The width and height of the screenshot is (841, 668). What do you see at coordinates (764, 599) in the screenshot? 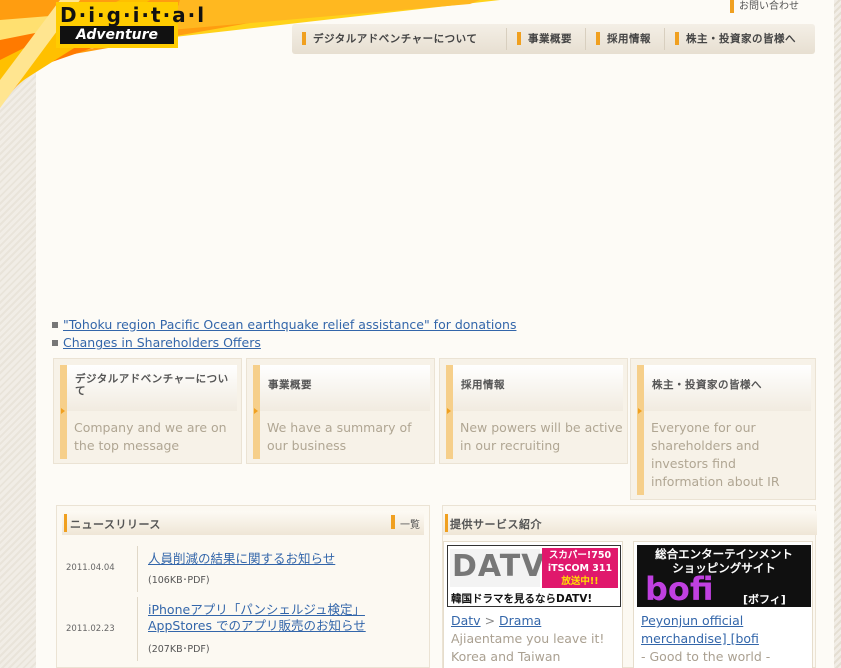
I see `bofi-kana: [ボフィ]` at bounding box center [764, 599].